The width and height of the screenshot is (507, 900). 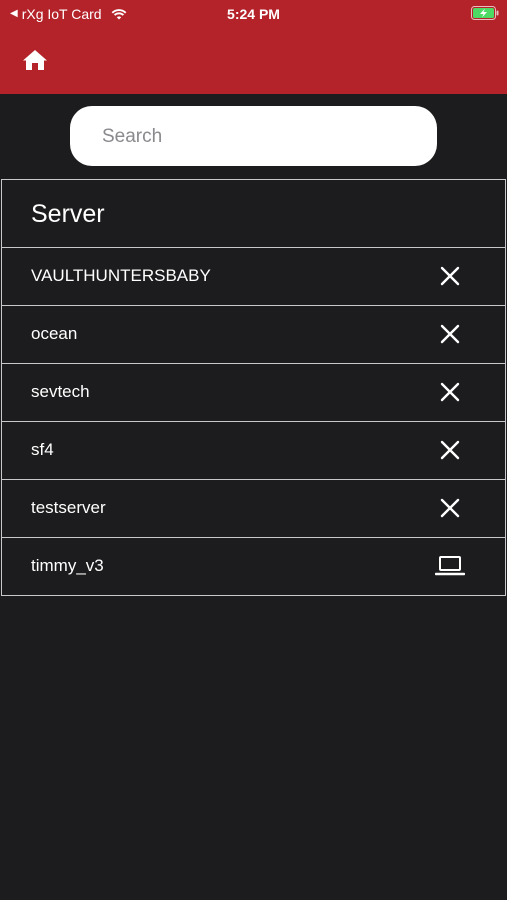 I want to click on server-row: timmy_v3, so click(x=253, y=566).